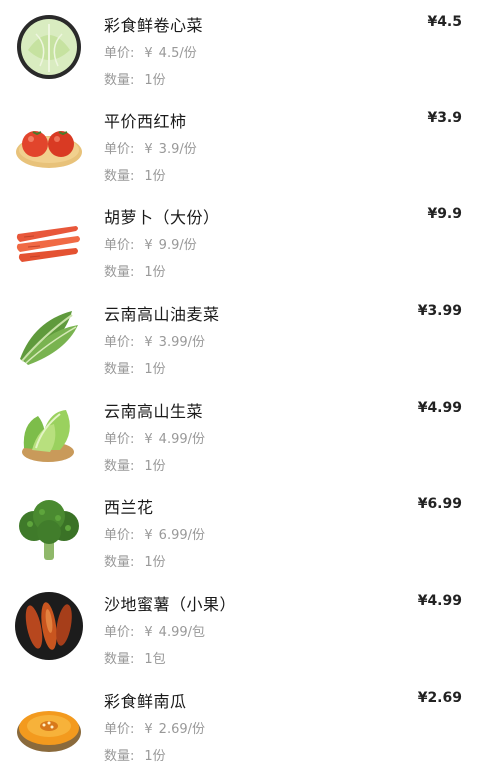 This screenshot has width=480, height=774. I want to click on order-item: 彩食鲜卷心菜 ¥4.5 单价: ¥4.5/份 数量: 1份, so click(240, 48).